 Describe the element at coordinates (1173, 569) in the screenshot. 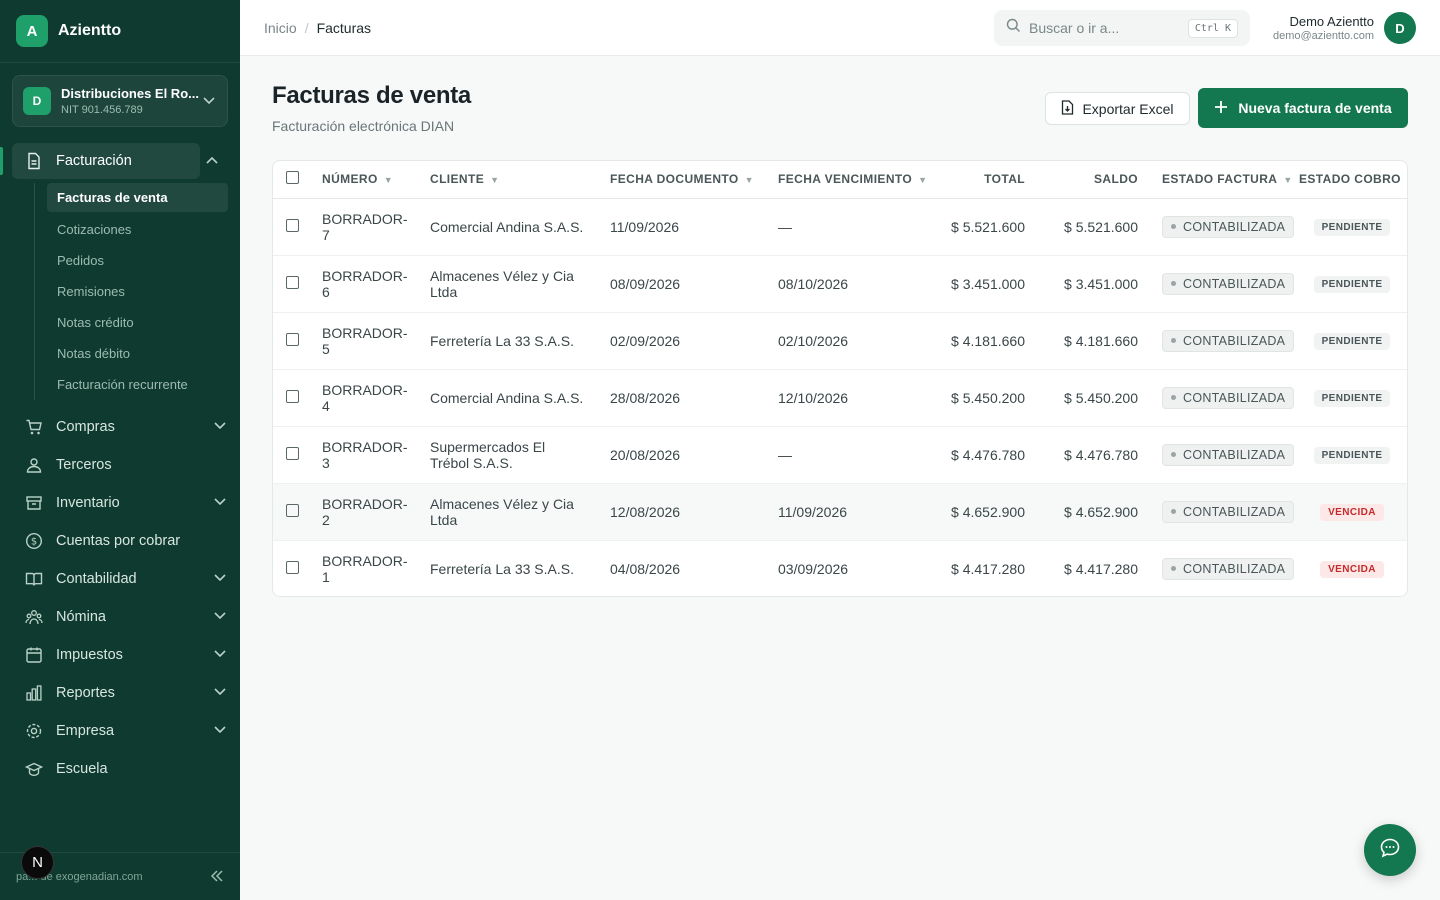

I see `status-dot` at that location.